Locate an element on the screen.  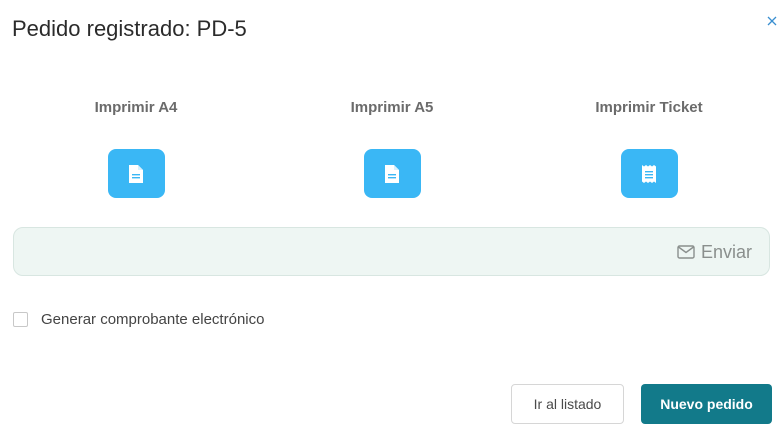
send-label: Enviar is located at coordinates (726, 251).